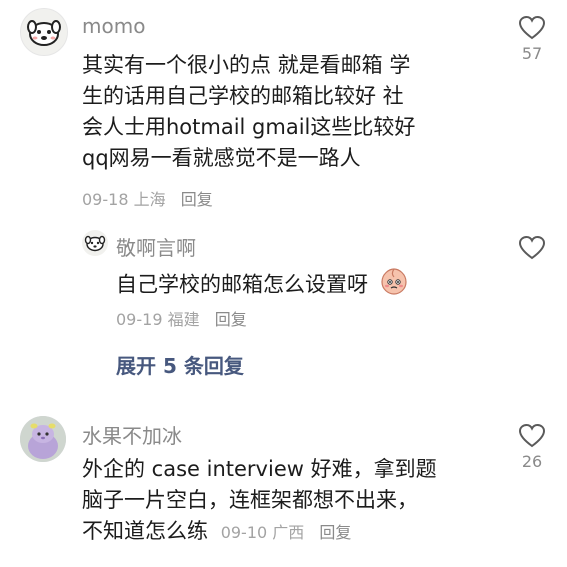 This screenshot has height=567, width=567. What do you see at coordinates (249, 127) in the screenshot?
I see `comment-text-line: 会人士用hotmail gmail这些比较好` at bounding box center [249, 127].